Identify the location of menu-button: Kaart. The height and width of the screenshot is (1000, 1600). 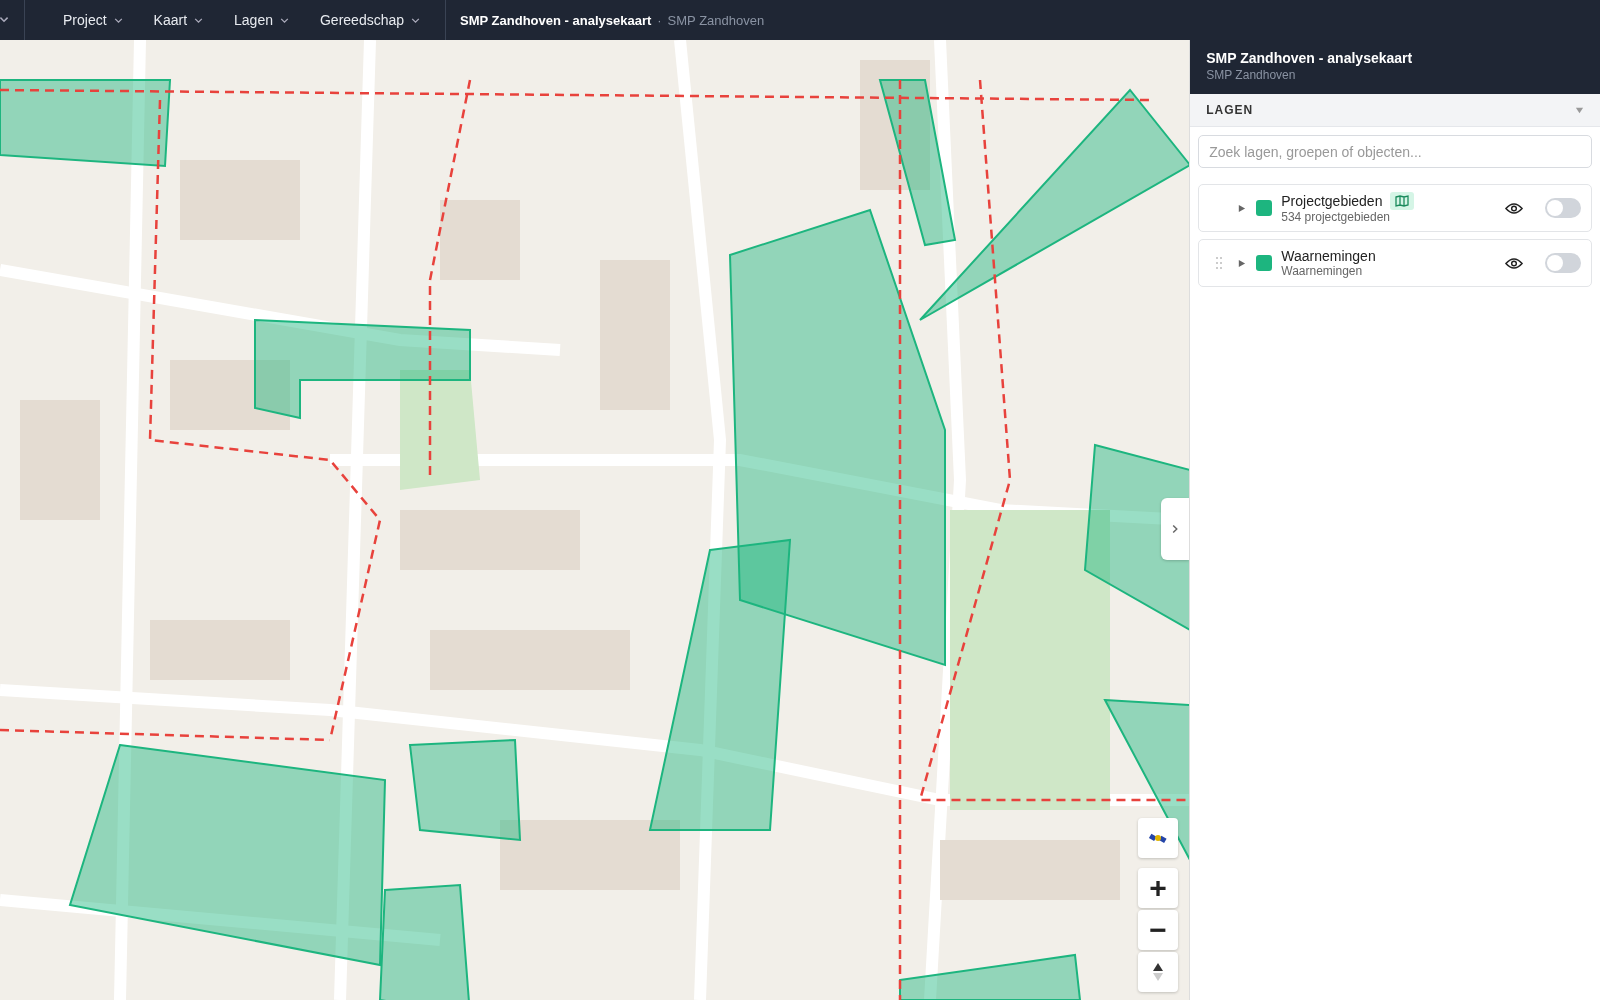
(178, 20).